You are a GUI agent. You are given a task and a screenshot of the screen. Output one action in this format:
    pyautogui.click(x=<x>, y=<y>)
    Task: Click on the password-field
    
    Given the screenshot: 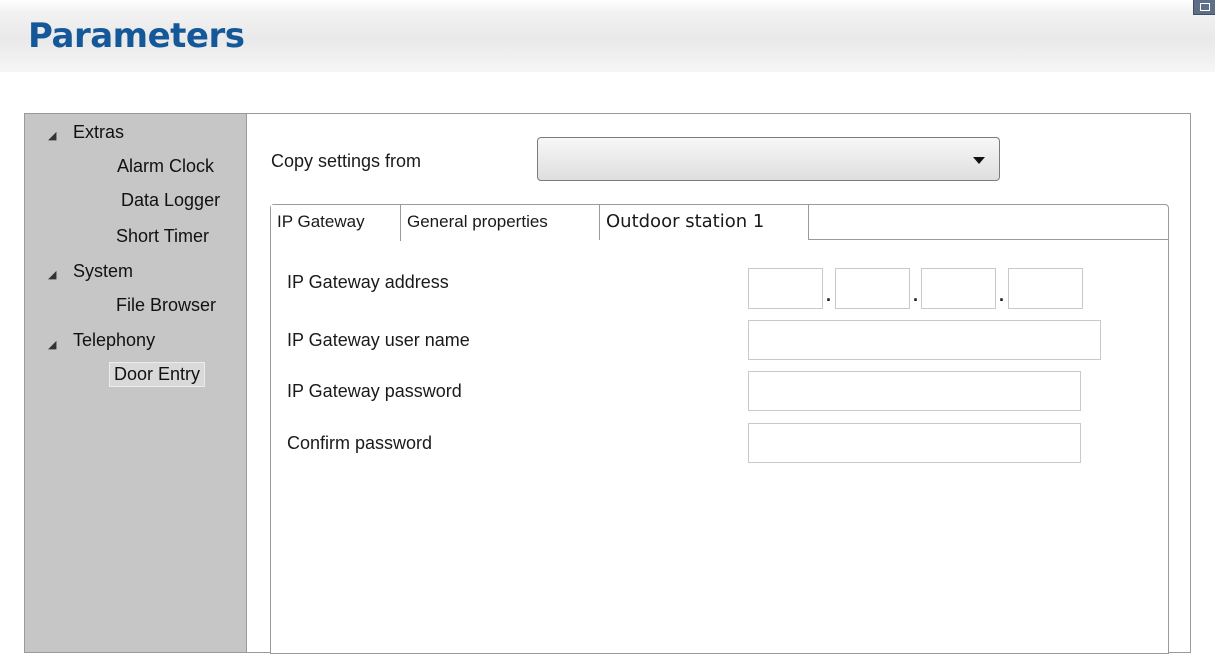 What is the action you would take?
    pyautogui.click(x=914, y=391)
    